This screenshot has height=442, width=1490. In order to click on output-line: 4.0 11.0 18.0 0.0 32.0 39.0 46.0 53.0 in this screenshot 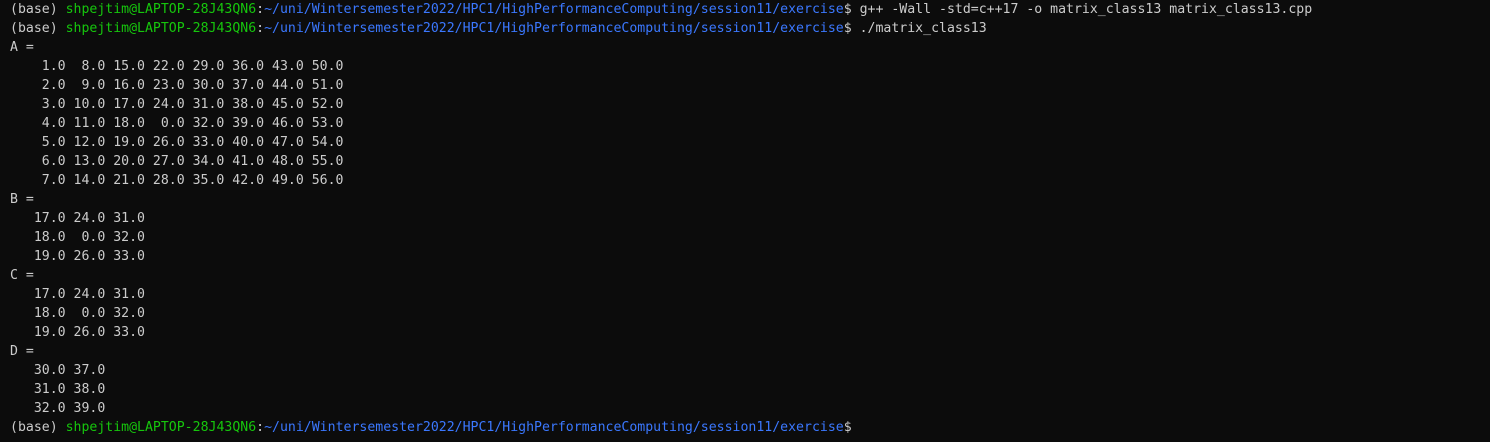, I will do `click(177, 123)`.